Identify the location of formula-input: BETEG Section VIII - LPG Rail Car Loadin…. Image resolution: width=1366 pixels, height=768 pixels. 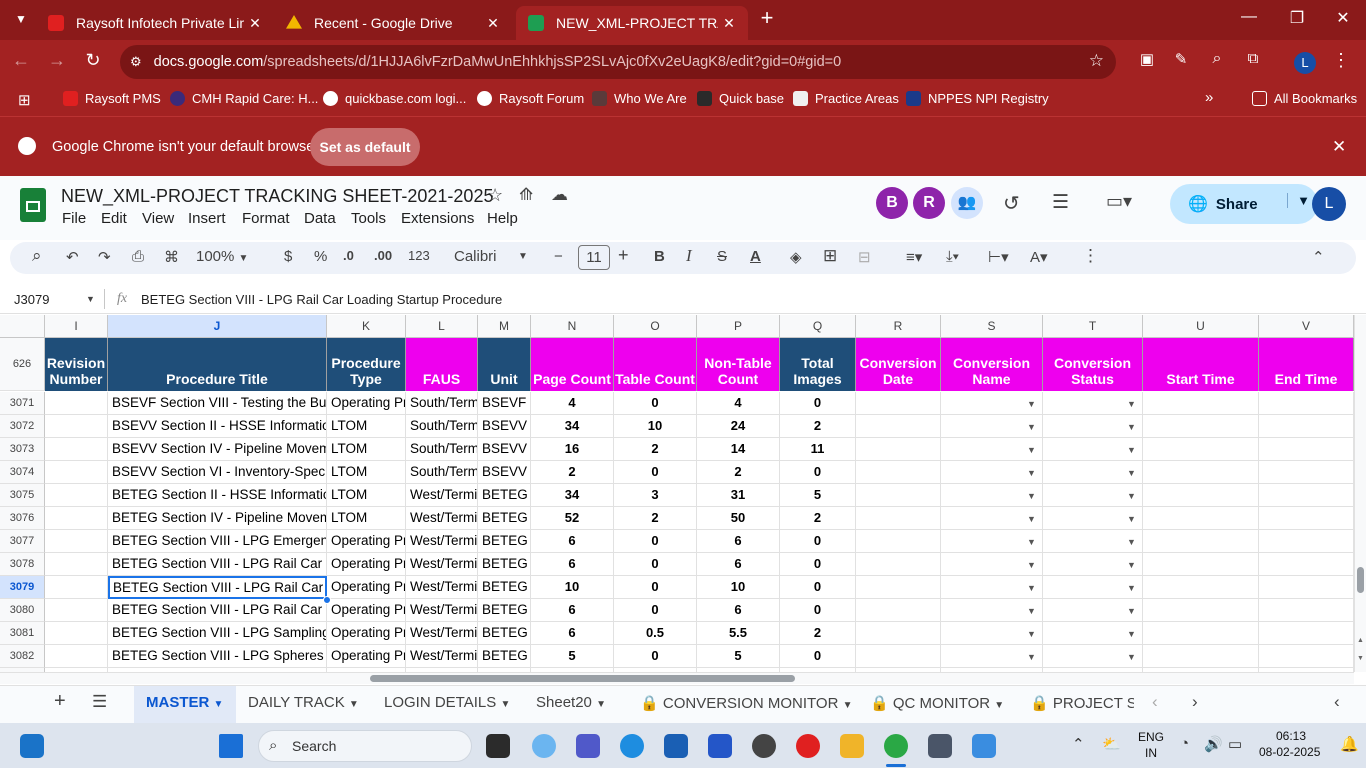
(321, 299).